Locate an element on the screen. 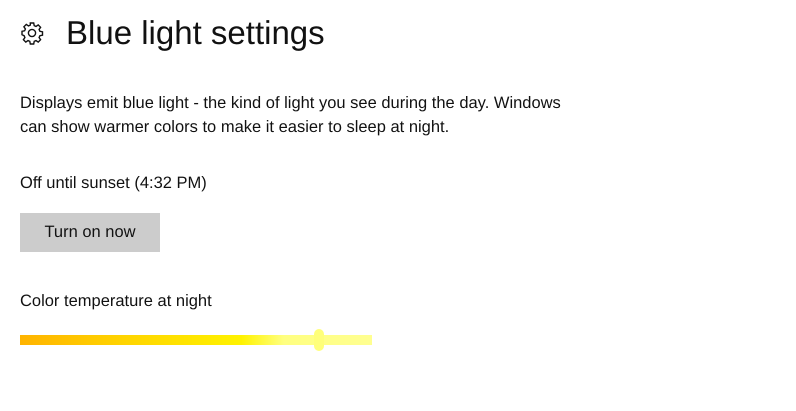  description-text: Displays emit blue light - the kind of light you see during the day. Windows can show warmer colors to make it easier to sleep at night. is located at coordinates (291, 115).